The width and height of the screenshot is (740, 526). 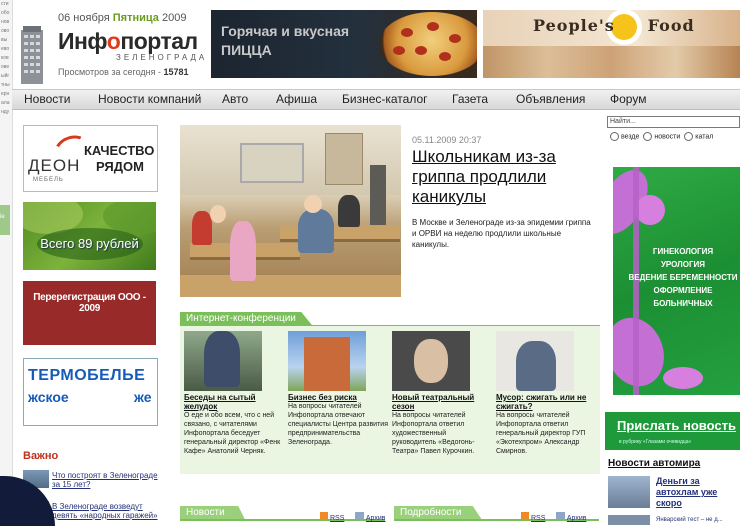 What do you see at coordinates (174, 18) in the screenshot?
I see `year-text: 2009` at bounding box center [174, 18].